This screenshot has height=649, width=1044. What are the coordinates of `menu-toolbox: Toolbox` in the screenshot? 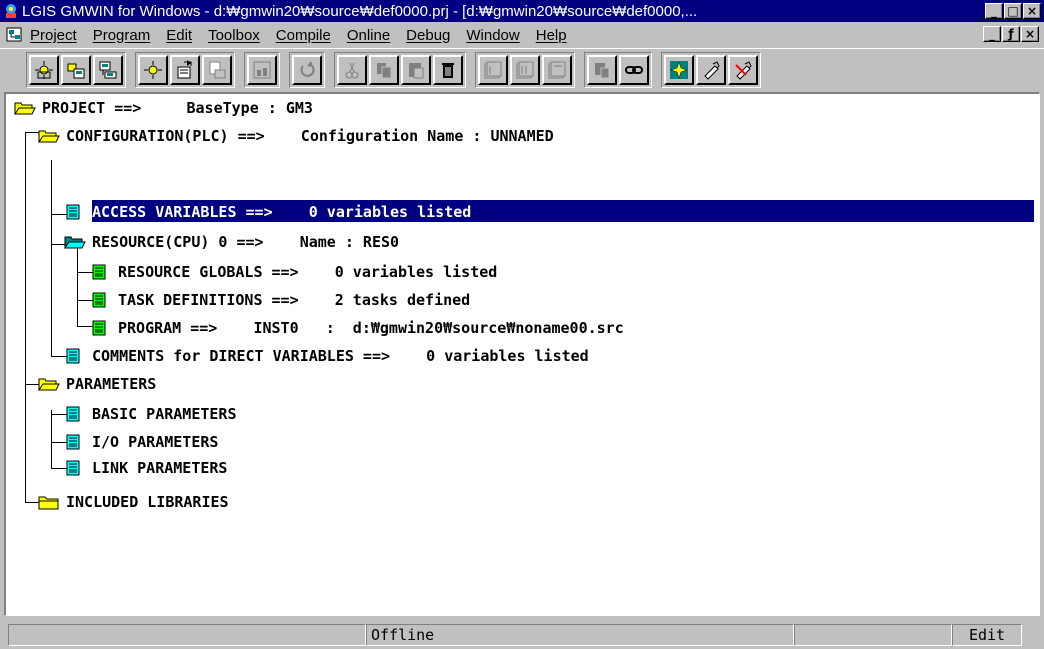 It's located at (234, 35).